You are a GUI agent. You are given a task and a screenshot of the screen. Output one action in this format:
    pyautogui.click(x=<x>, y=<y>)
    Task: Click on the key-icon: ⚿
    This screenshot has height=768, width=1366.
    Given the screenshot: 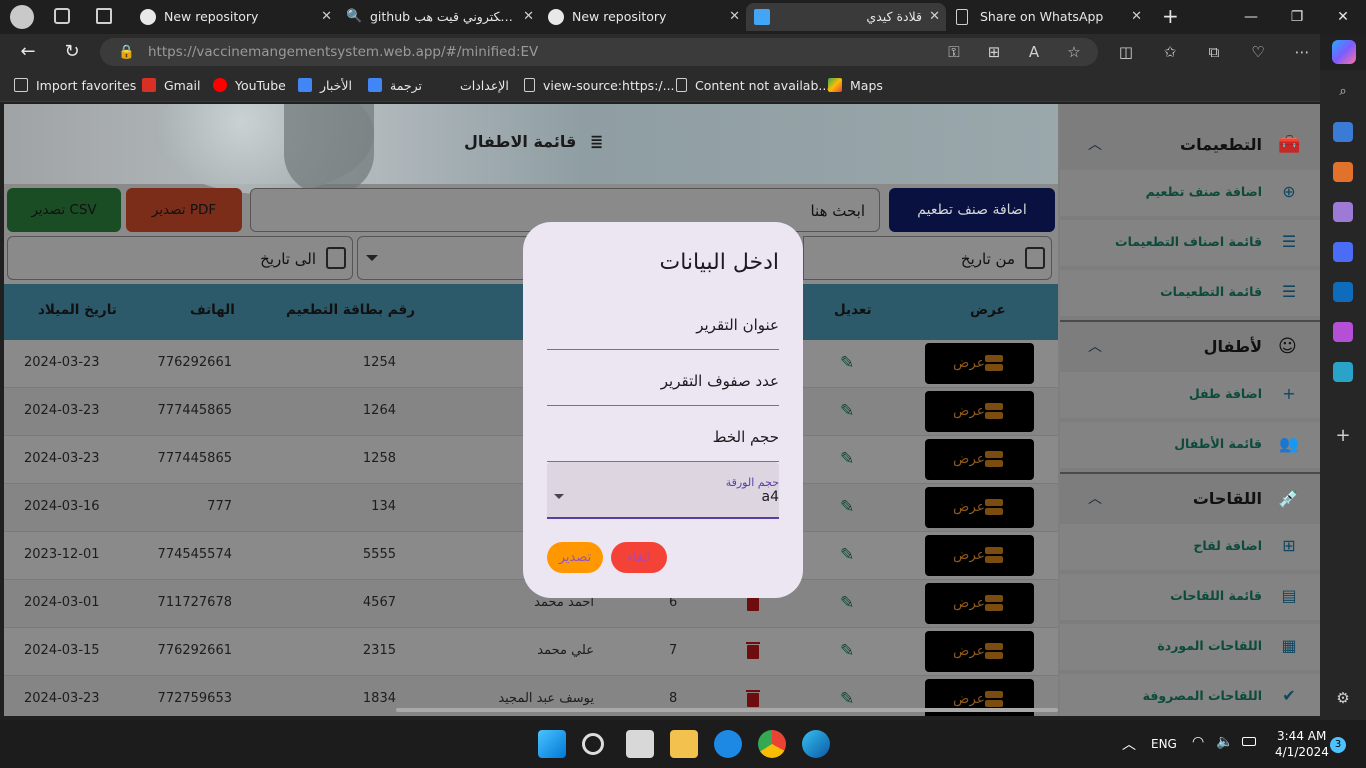 What is the action you would take?
    pyautogui.click(x=954, y=52)
    